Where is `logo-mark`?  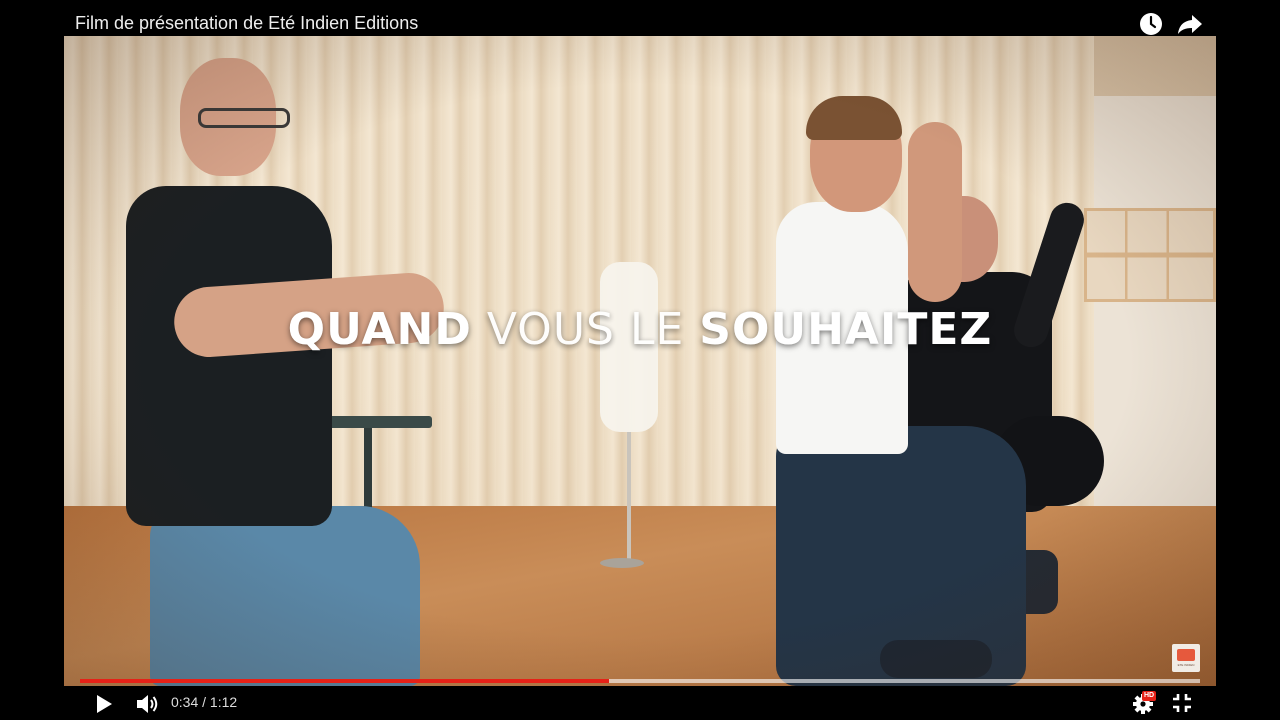 logo-mark is located at coordinates (1186, 655).